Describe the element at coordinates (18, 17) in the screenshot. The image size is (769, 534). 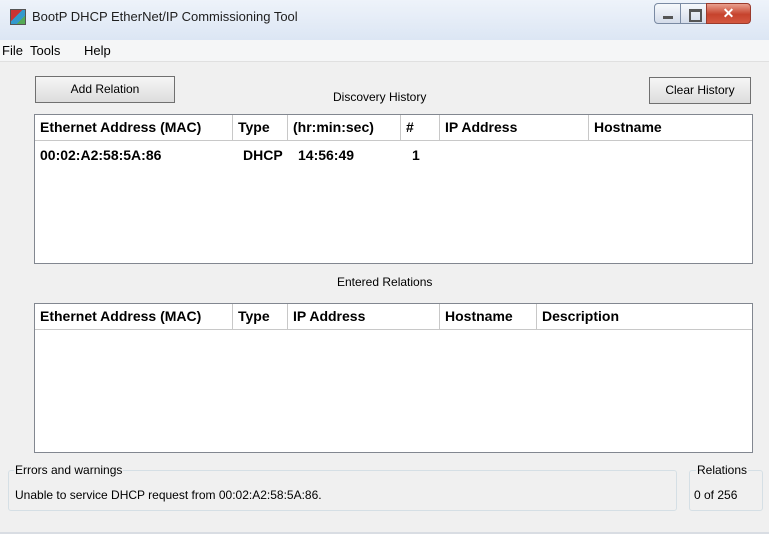
I see `app-icon` at that location.